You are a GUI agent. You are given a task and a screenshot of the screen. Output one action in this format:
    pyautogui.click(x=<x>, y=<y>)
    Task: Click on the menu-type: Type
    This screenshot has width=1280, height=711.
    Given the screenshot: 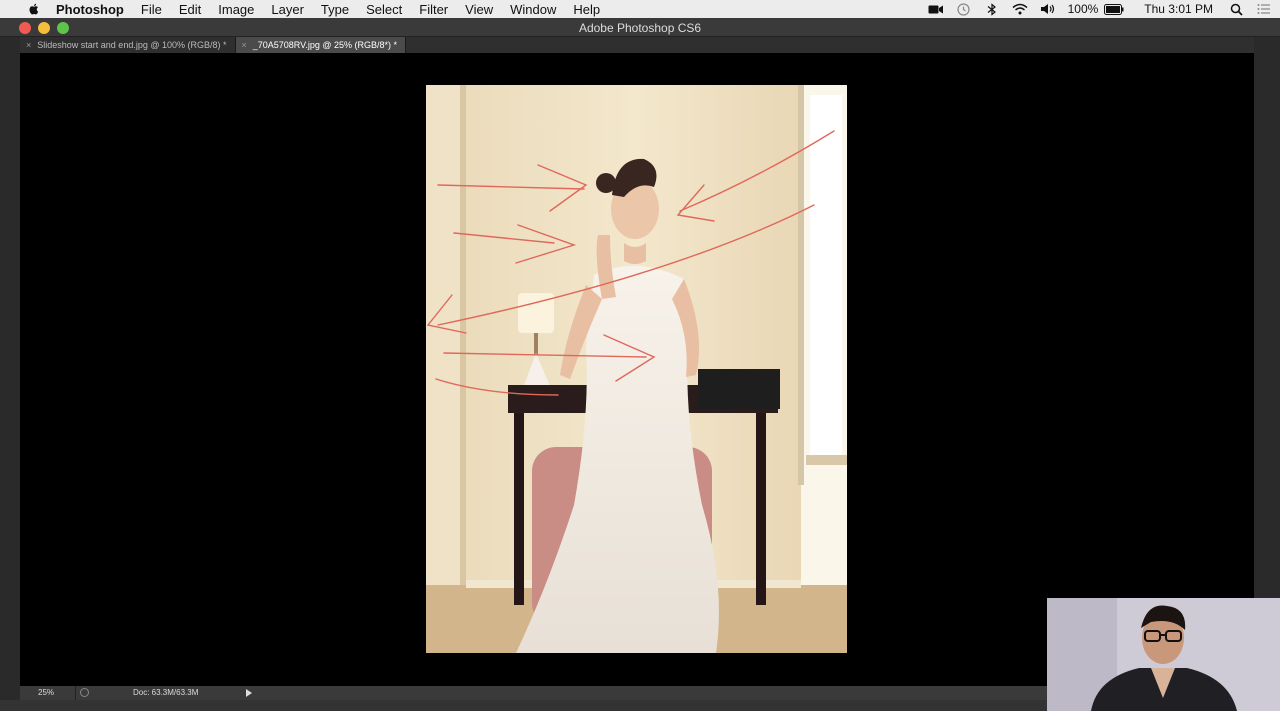 What is the action you would take?
    pyautogui.click(x=335, y=9)
    